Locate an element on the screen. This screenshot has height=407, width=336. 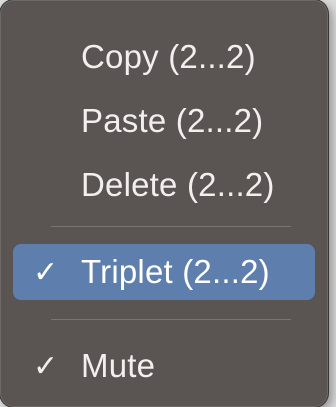
menu-item-paste-label: Paste (2...2) is located at coordinates (172, 120).